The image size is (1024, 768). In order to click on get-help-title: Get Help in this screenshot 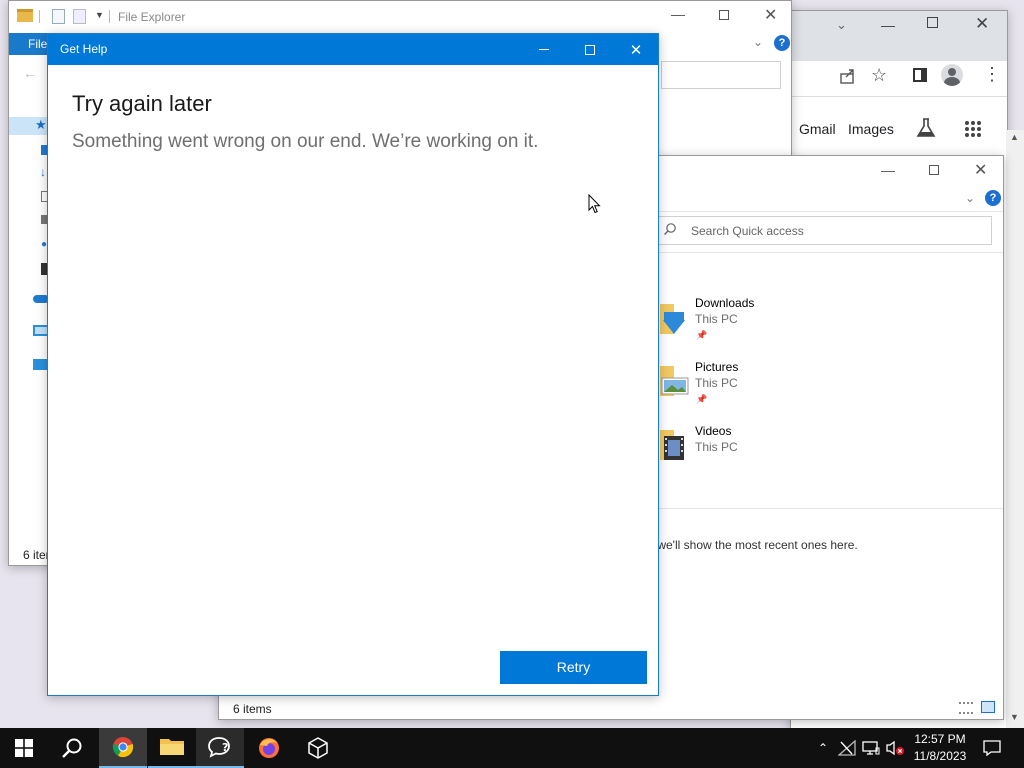, I will do `click(84, 49)`.